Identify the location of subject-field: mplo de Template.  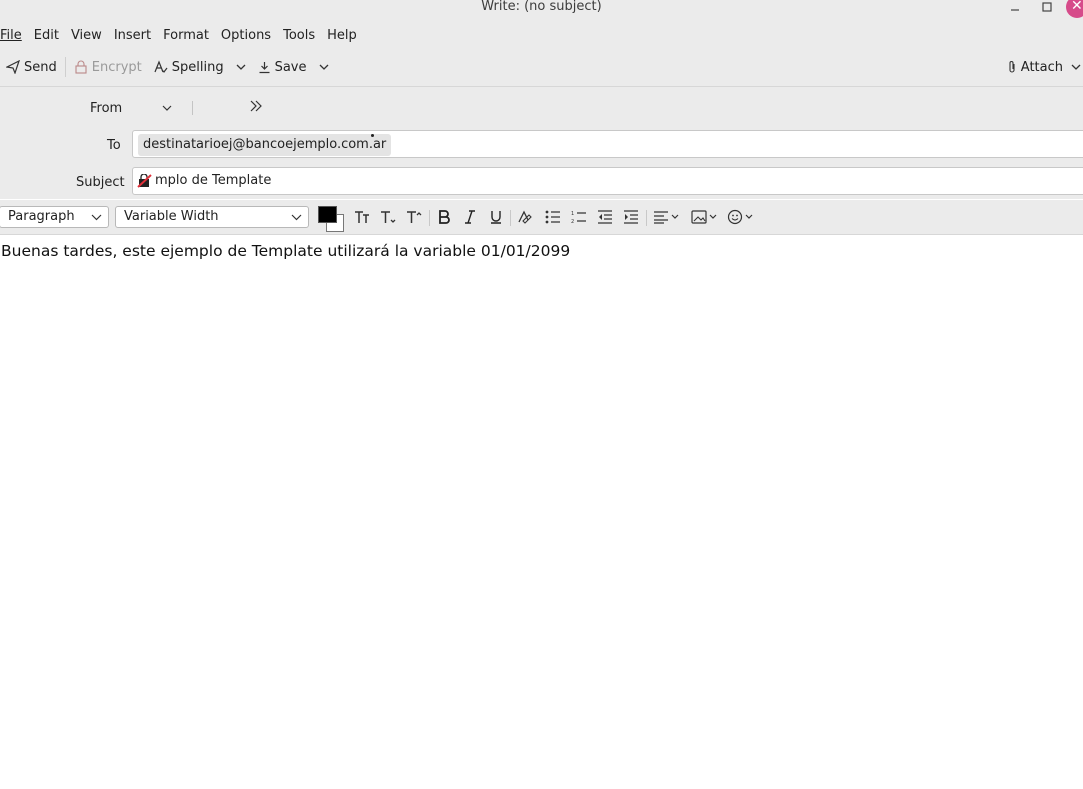
(607, 181).